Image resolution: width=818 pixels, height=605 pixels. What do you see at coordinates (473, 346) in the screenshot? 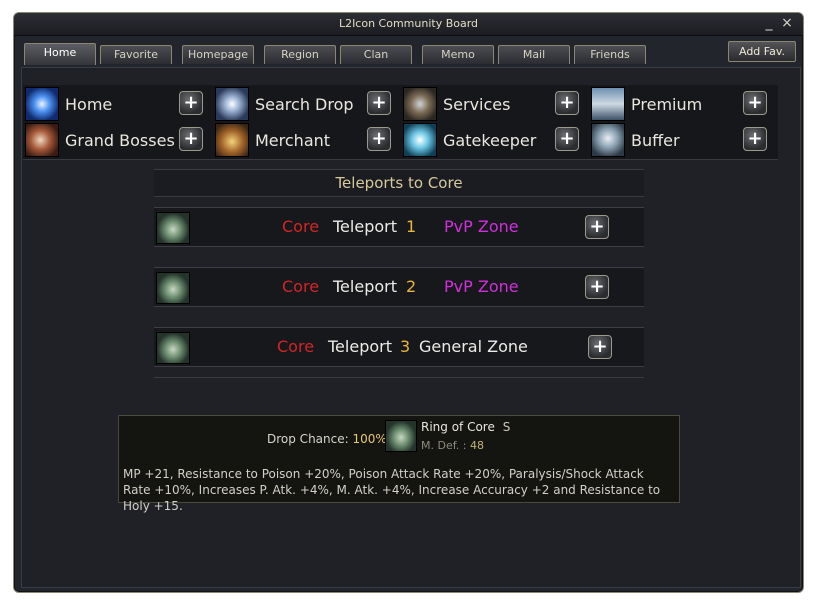
I see `zone-label: General Zone` at bounding box center [473, 346].